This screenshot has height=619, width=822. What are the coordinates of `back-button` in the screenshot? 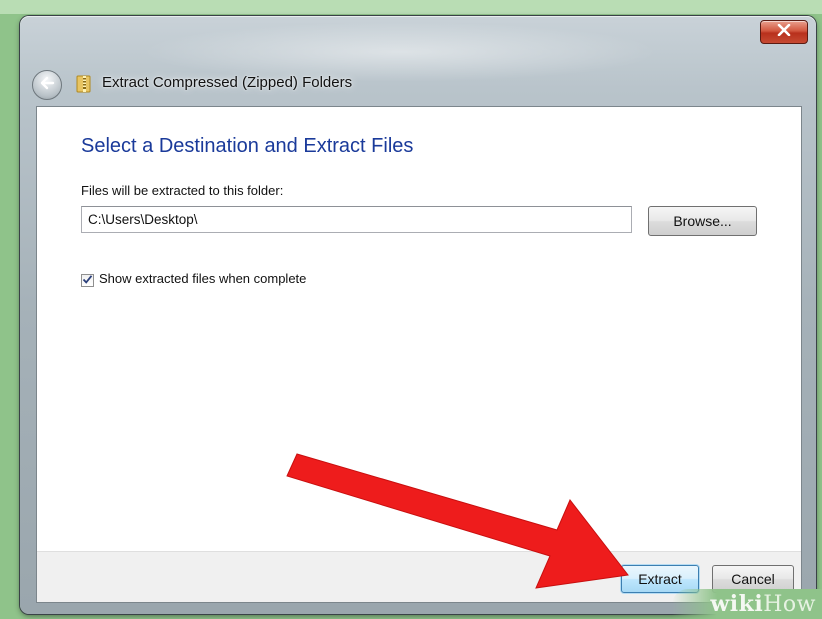 It's located at (47, 85).